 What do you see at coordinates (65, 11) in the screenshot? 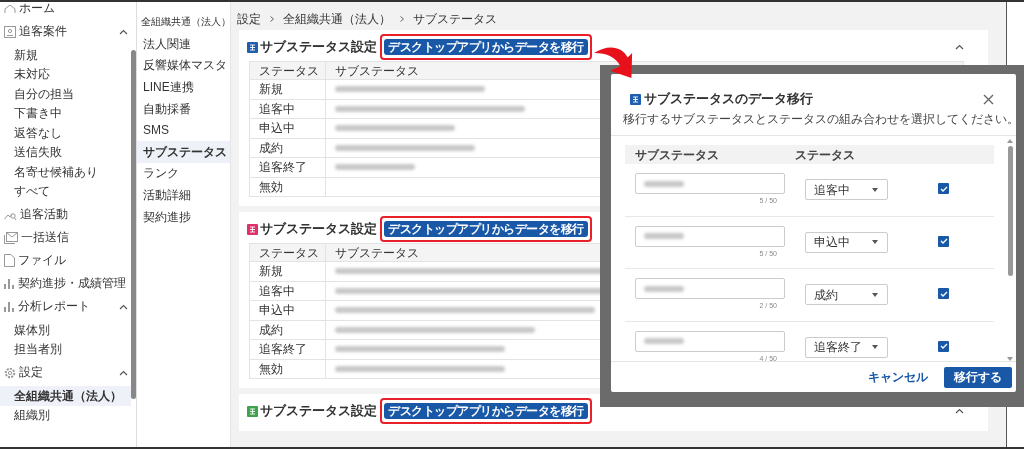
I see `sidebar-item: ホーム` at bounding box center [65, 11].